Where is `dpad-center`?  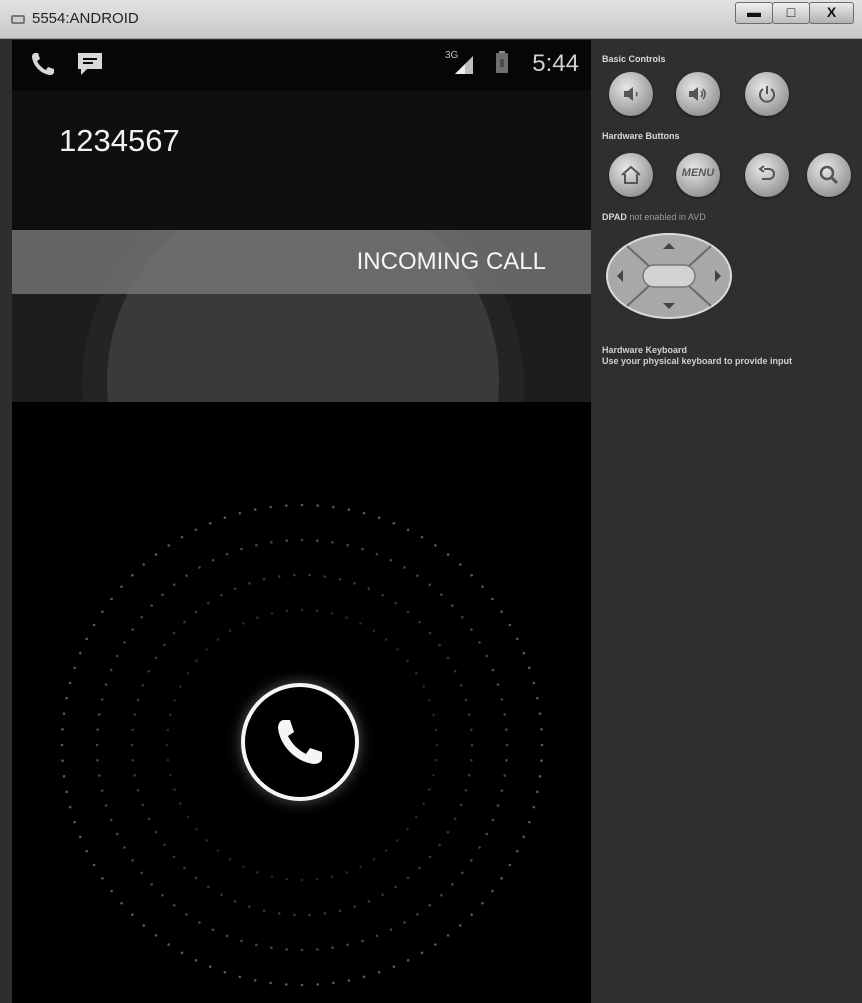 dpad-center is located at coordinates (669, 276).